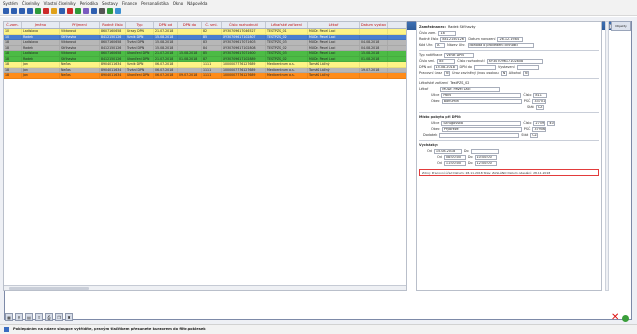  Describe the element at coordinates (70, 11) in the screenshot. I see `cancel-icon` at that location.